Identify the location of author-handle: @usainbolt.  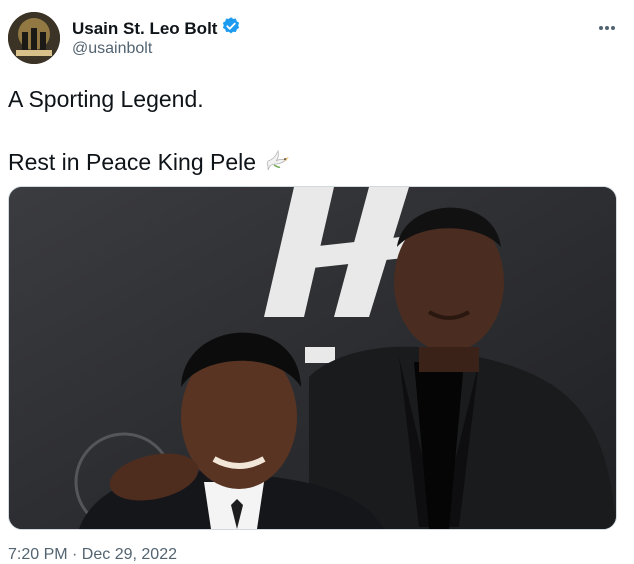
(112, 49).